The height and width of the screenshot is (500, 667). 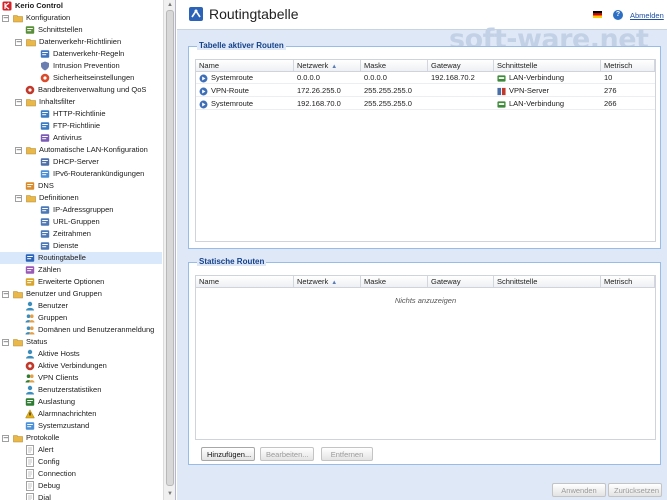 I want to click on nav-item-label: DNS, so click(x=46, y=185).